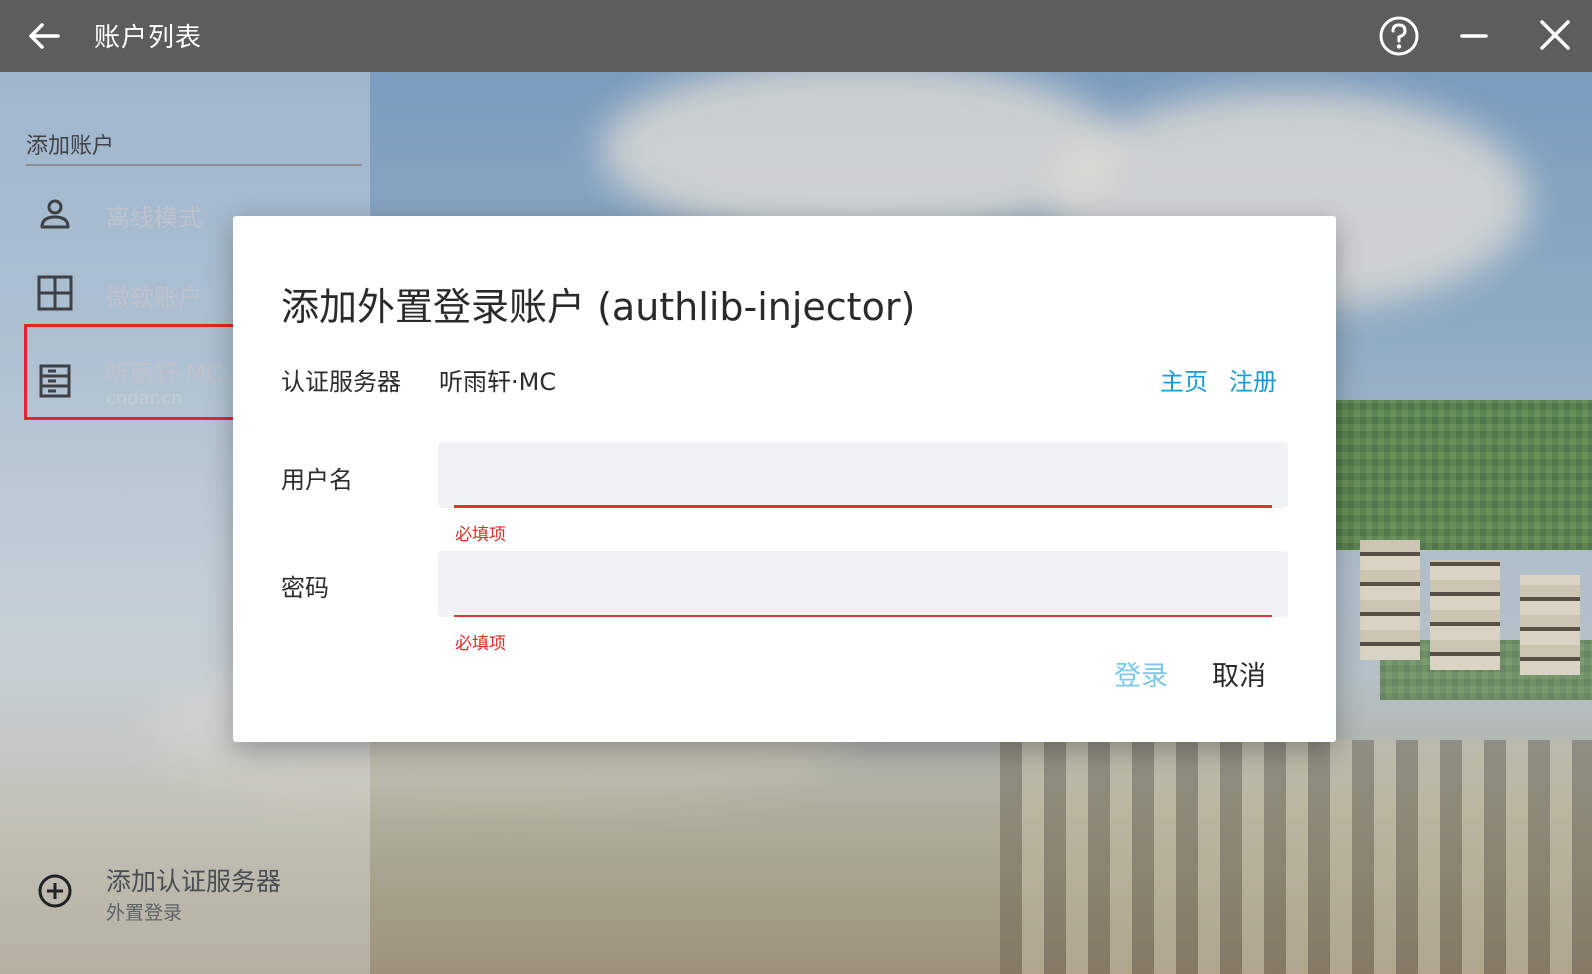 The width and height of the screenshot is (1592, 974). I want to click on username-field-container, so click(863, 475).